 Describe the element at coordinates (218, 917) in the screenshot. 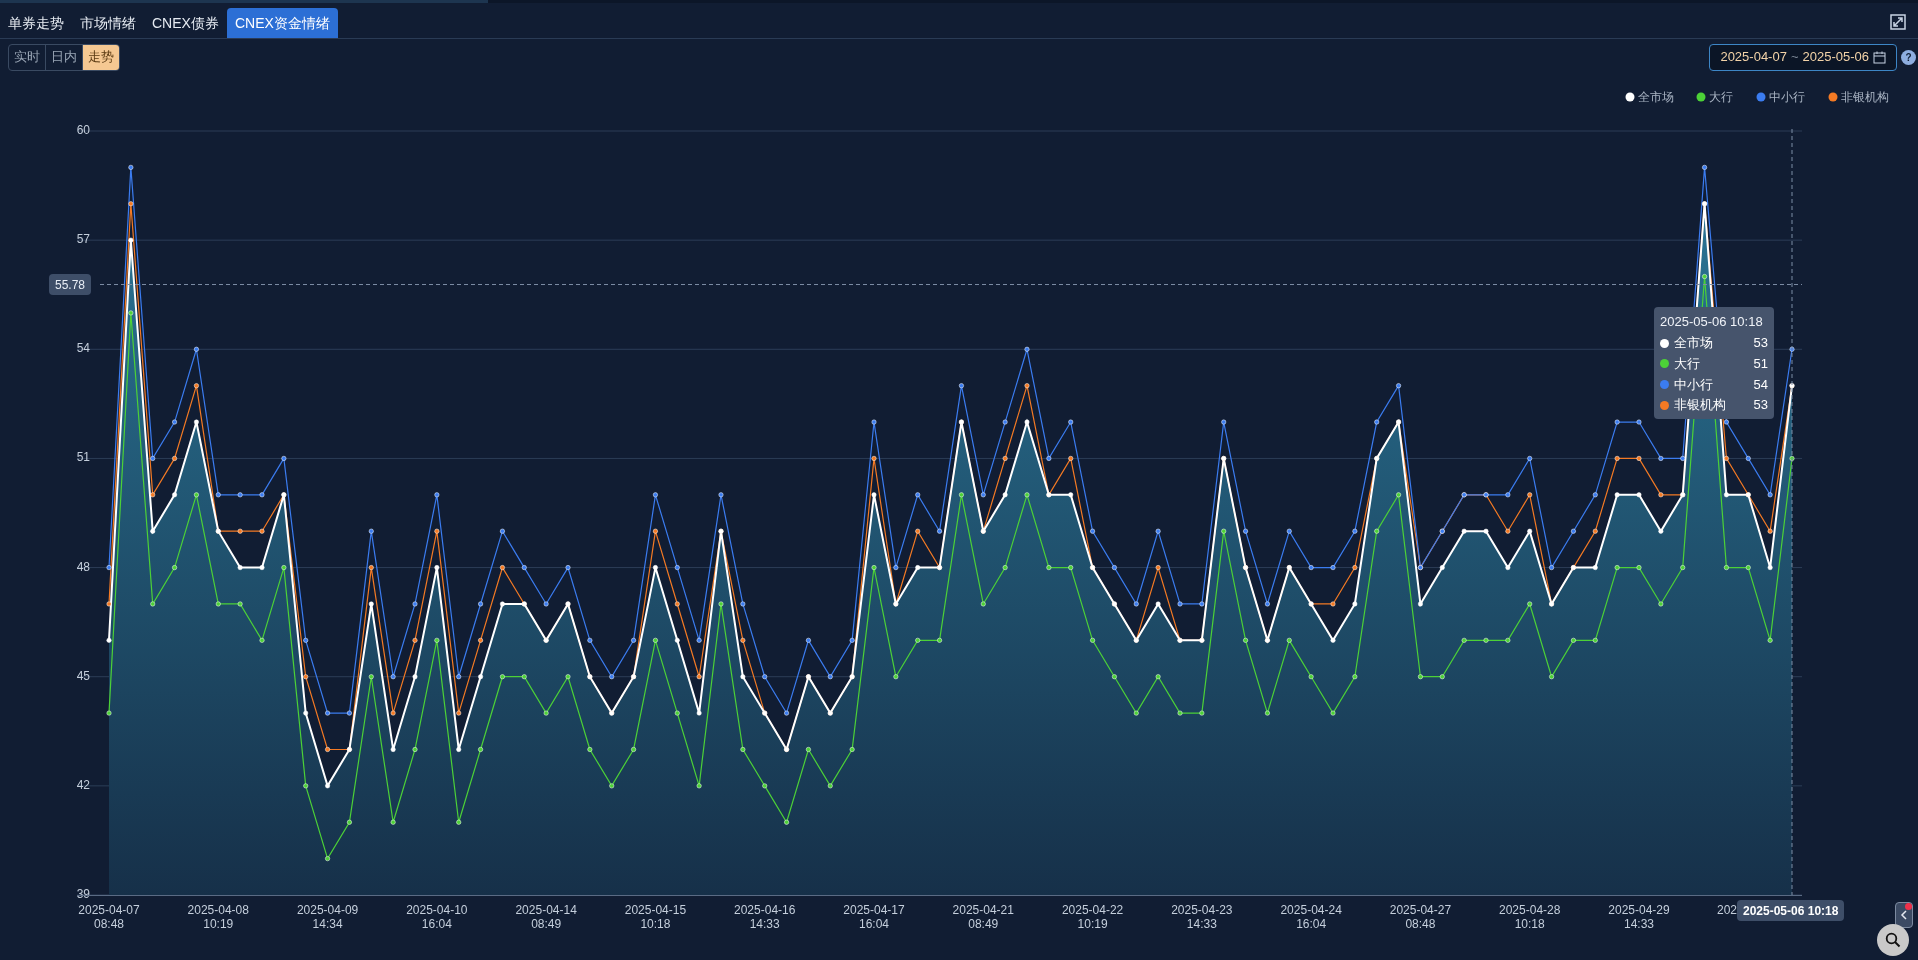

I see `axis-tick-label: 2025-04-08 10:19` at that location.